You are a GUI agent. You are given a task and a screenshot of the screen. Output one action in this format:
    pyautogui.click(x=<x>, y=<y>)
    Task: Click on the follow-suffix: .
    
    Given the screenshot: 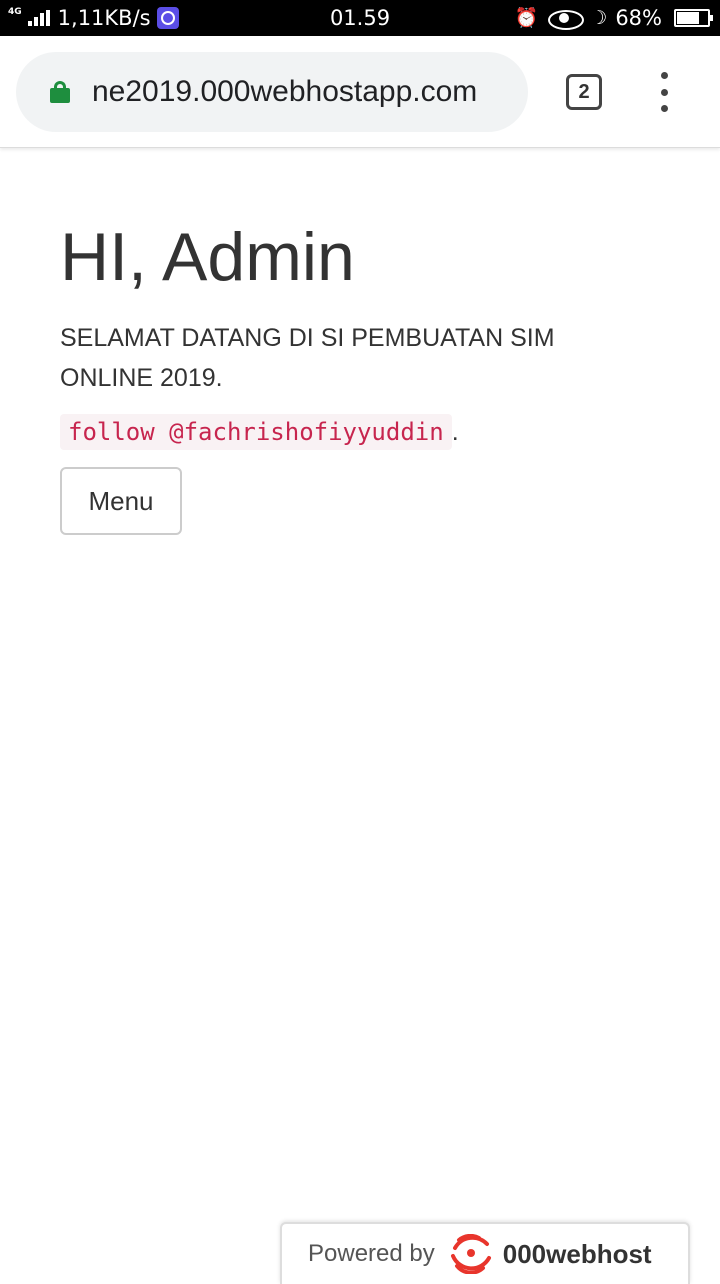 What is the action you would take?
    pyautogui.click(x=455, y=432)
    